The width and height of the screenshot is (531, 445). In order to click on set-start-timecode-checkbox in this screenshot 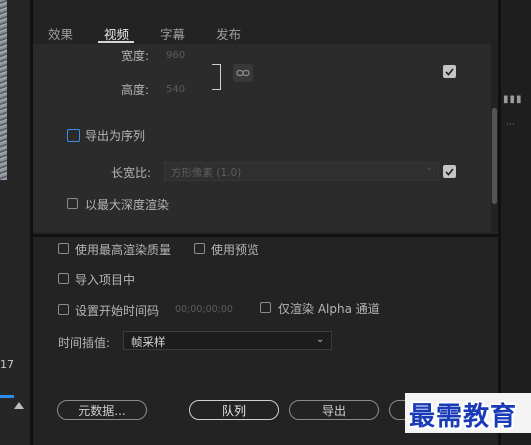, I will do `click(63, 309)`.